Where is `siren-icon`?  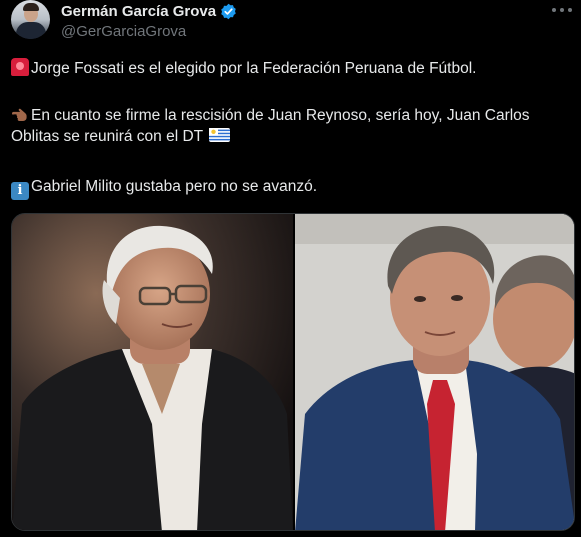
siren-icon is located at coordinates (20, 67).